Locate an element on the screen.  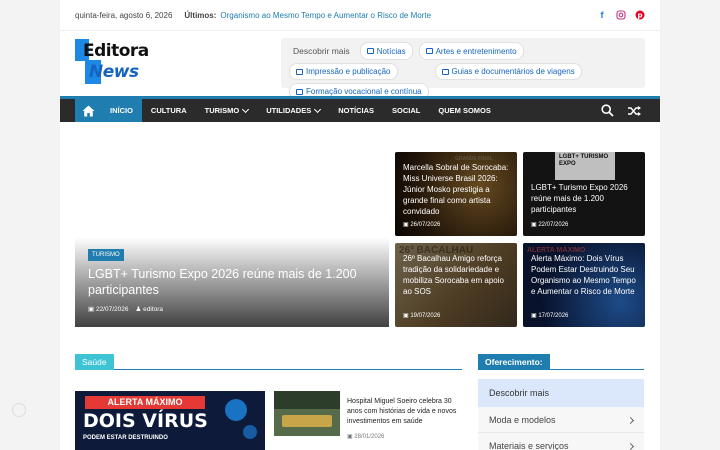
nav-label: NOTÍCIAS is located at coordinates (356, 110).